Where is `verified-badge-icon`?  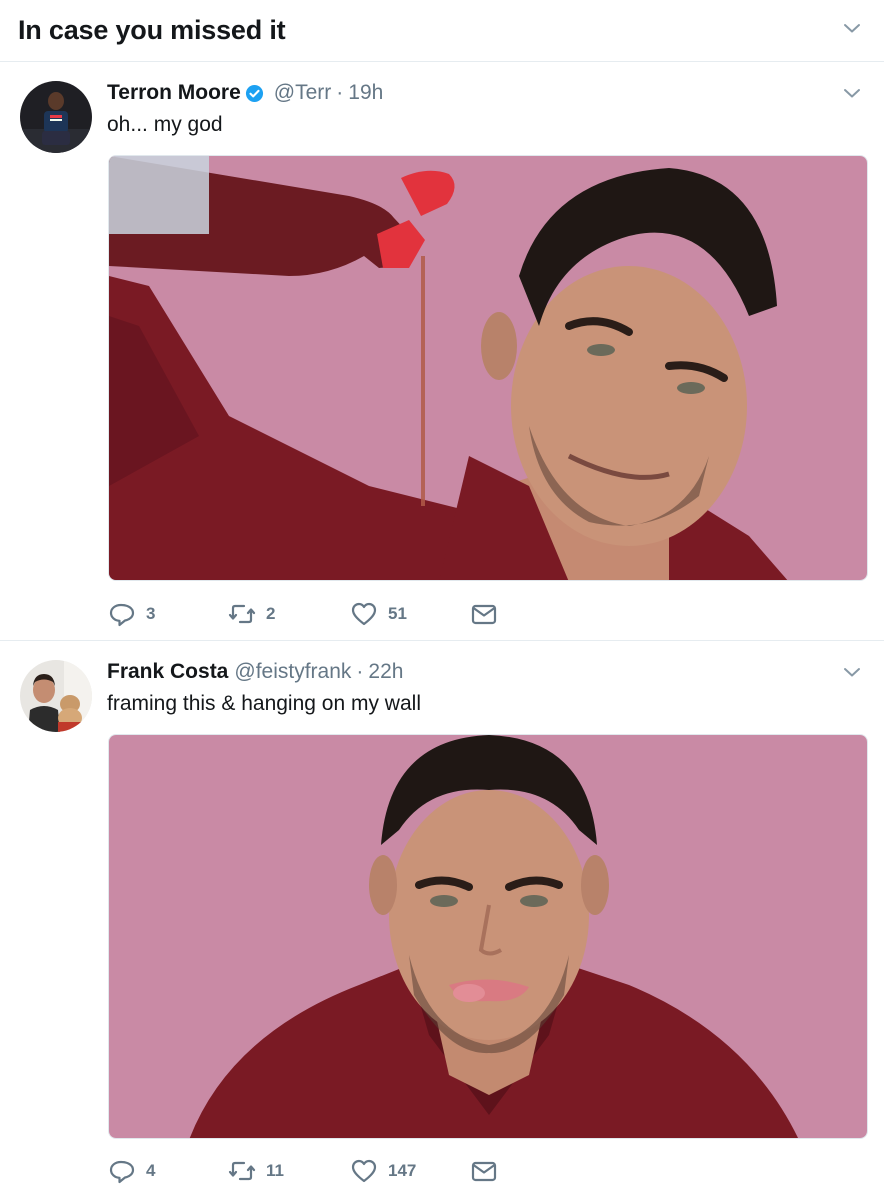 verified-badge-icon is located at coordinates (254, 93).